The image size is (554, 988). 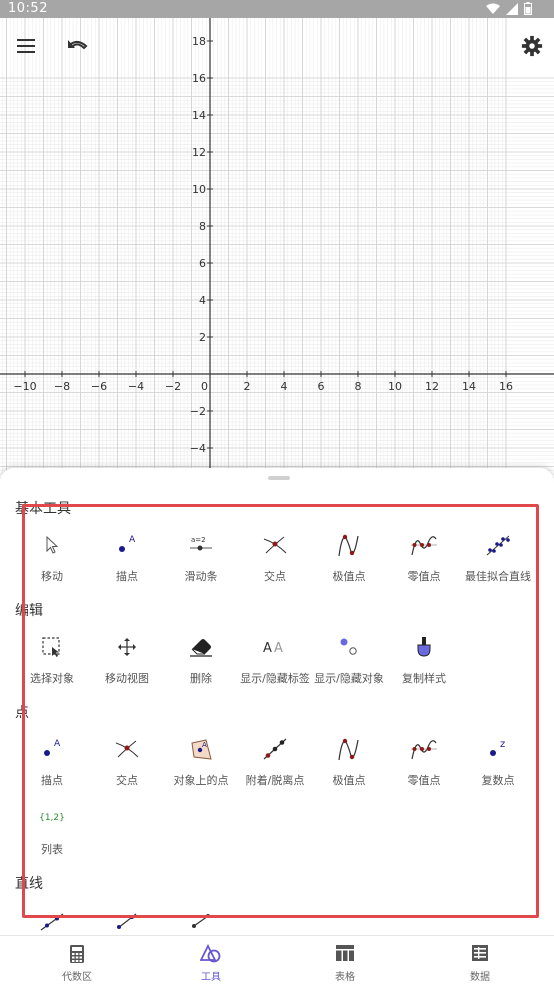 What do you see at coordinates (201, 558) in the screenshot?
I see `tool-slider: a=2 滑动条` at bounding box center [201, 558].